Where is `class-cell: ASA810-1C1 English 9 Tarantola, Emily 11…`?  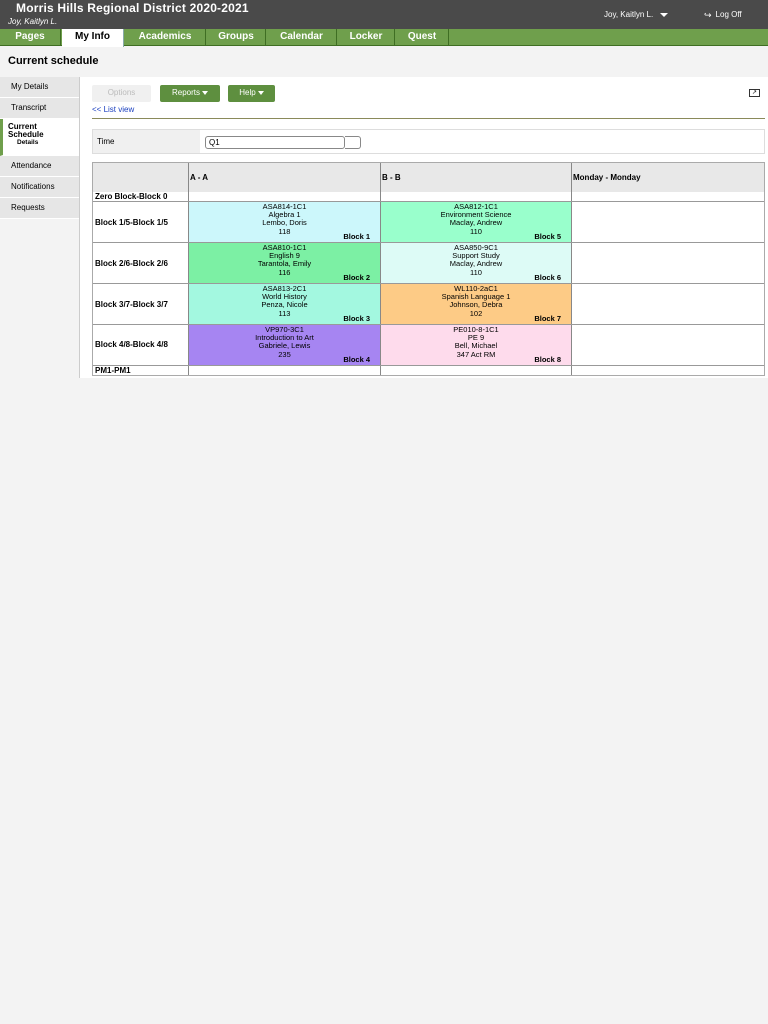
class-cell: ASA810-1C1 English 9 Tarantola, Emily 11… is located at coordinates (284, 263).